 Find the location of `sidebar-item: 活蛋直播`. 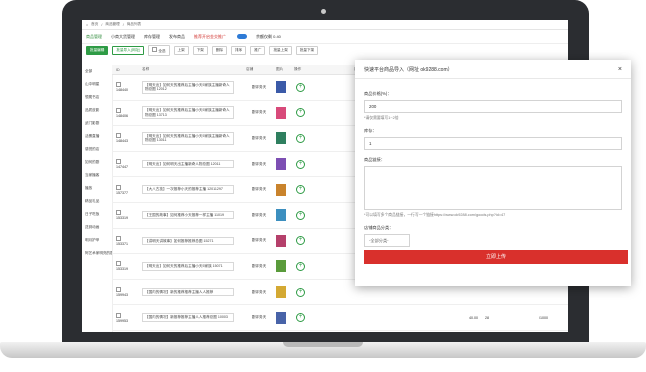

sidebar-item: 活蛋直播 is located at coordinates (97, 136).